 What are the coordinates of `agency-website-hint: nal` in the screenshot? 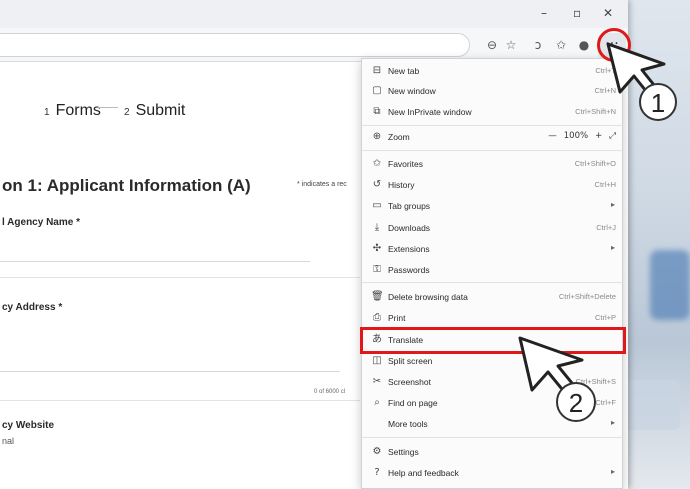 It's located at (8, 441).